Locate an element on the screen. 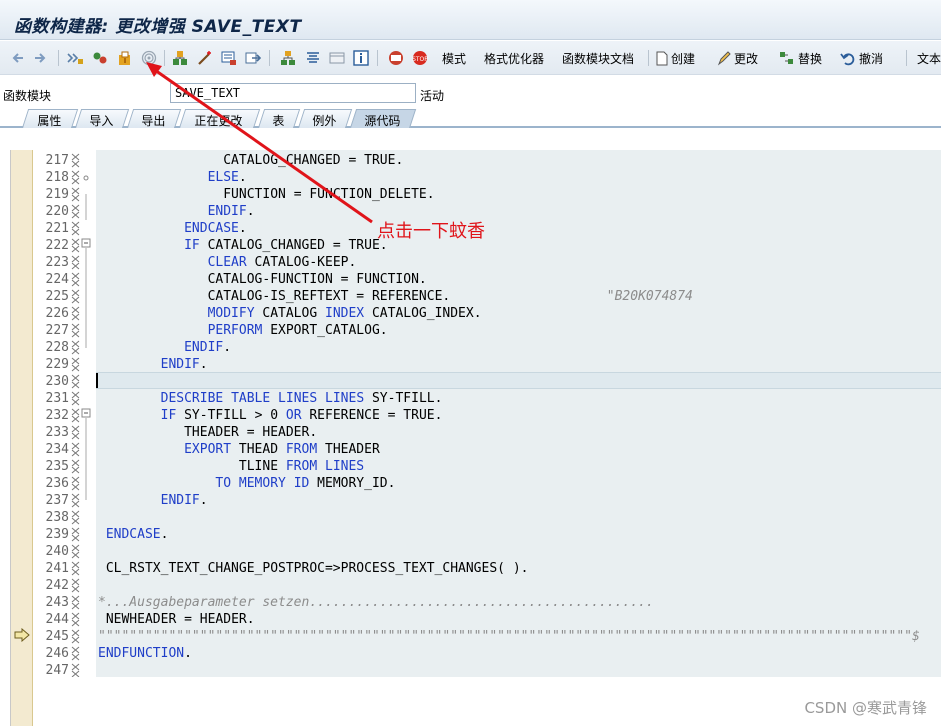  code-line: IF SY-TFILL > 0 OR REFERENCE = TRUE. is located at coordinates (270, 415).